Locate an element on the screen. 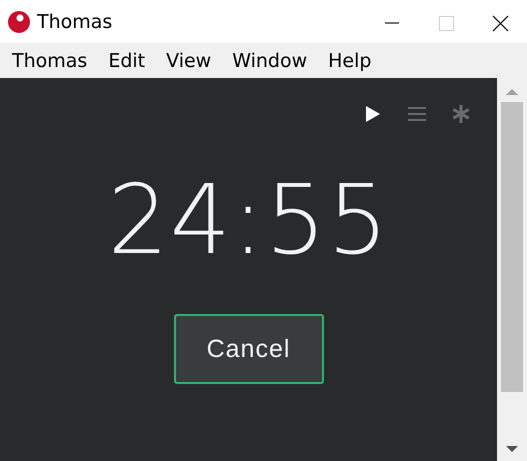 Image resolution: width=527 pixels, height=461 pixels. window-title: Thomas is located at coordinates (75, 21).